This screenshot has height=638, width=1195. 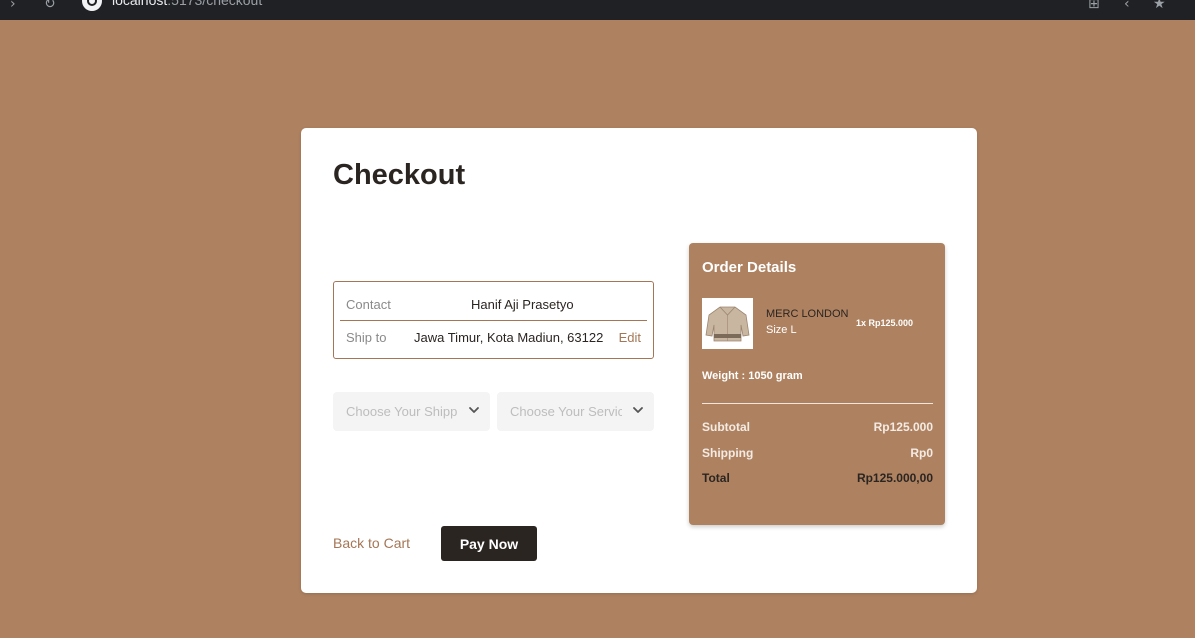 What do you see at coordinates (716, 478) in the screenshot?
I see `total-label: Total` at bounding box center [716, 478].